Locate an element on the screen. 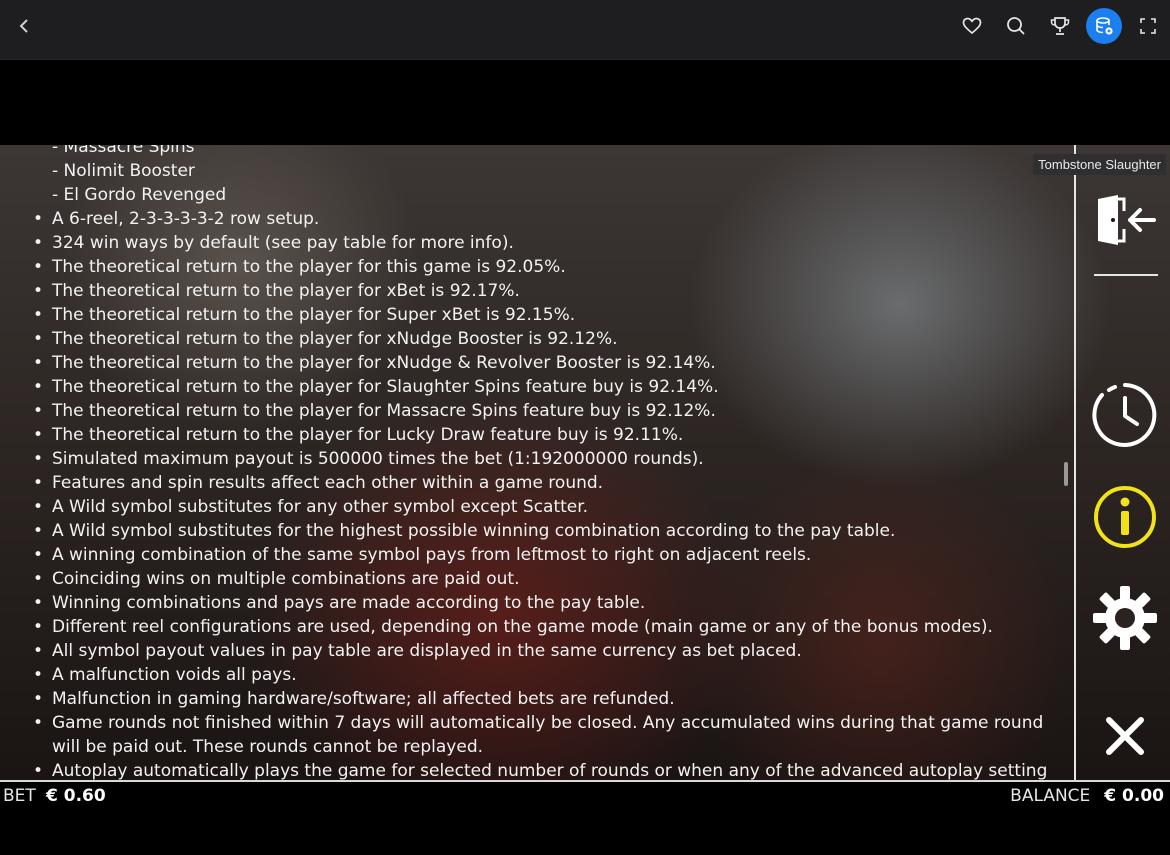 The width and height of the screenshot is (1170, 855). settings-button is located at coordinates (1125, 618).